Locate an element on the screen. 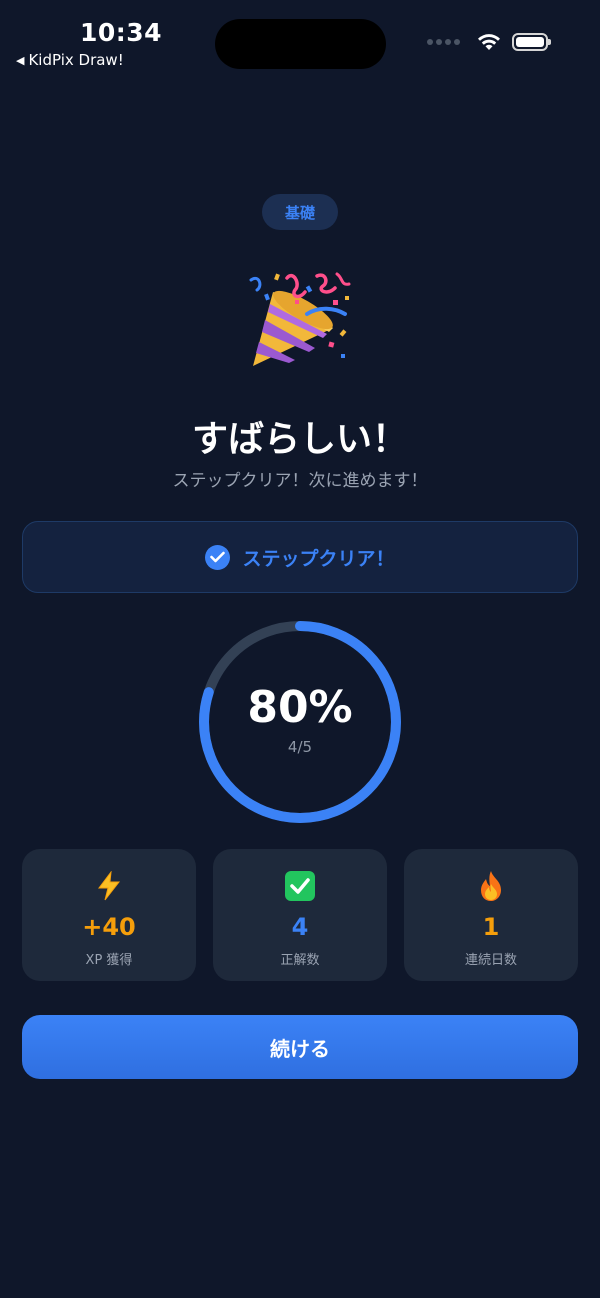 This screenshot has height=1298, width=600. stat-label-xp: XP 獲得 is located at coordinates (109, 960).